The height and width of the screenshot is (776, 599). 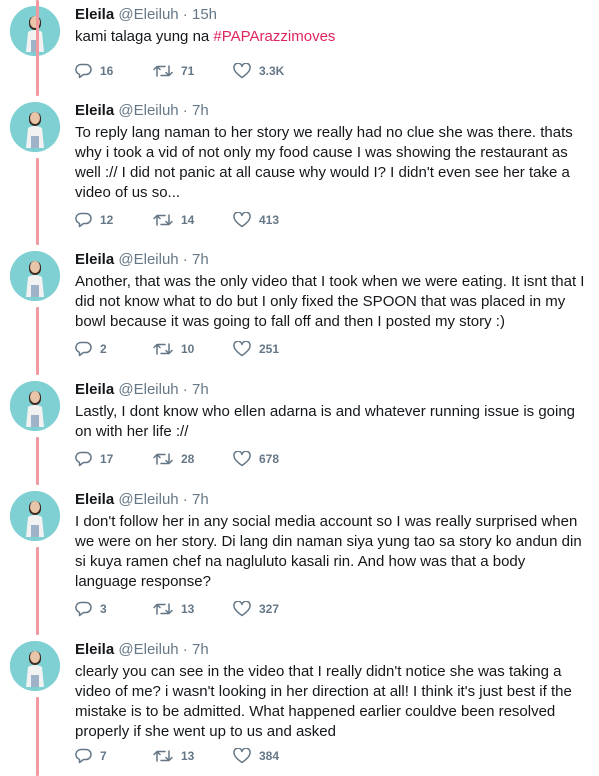 I want to click on like-button: 3.3K, so click(x=258, y=71).